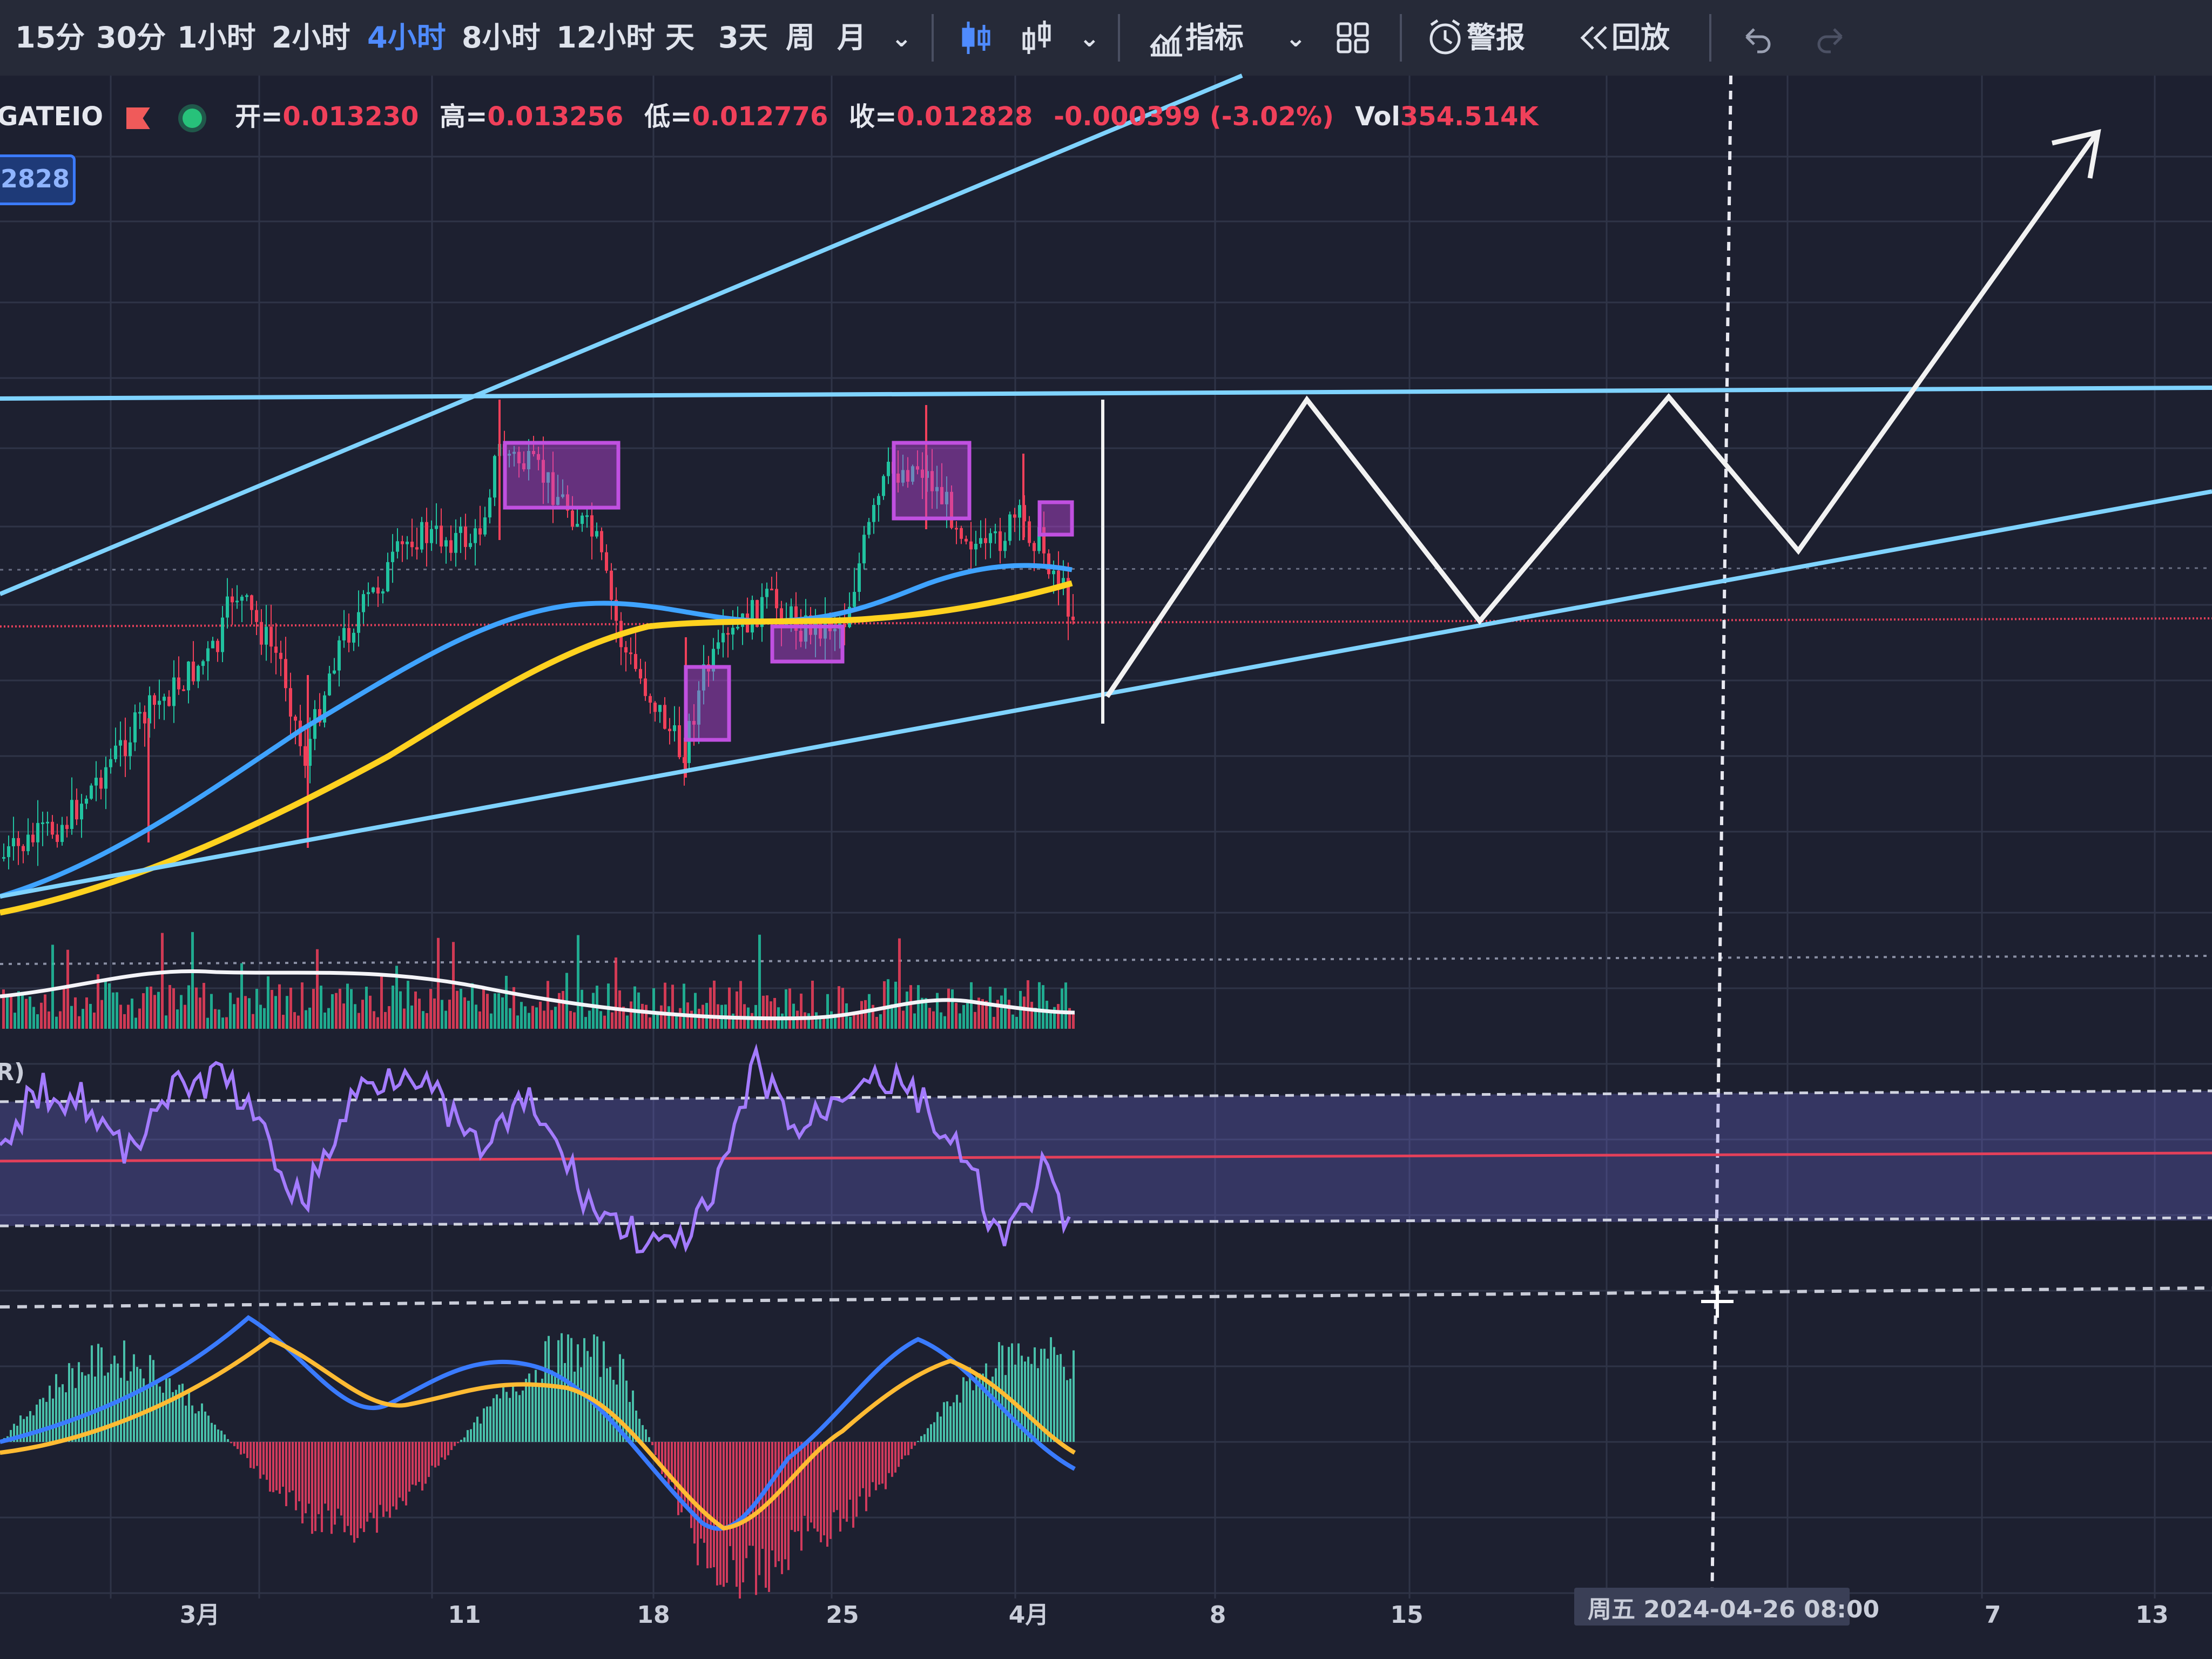  I want to click on x-tick-label: 4月, so click(1029, 1615).